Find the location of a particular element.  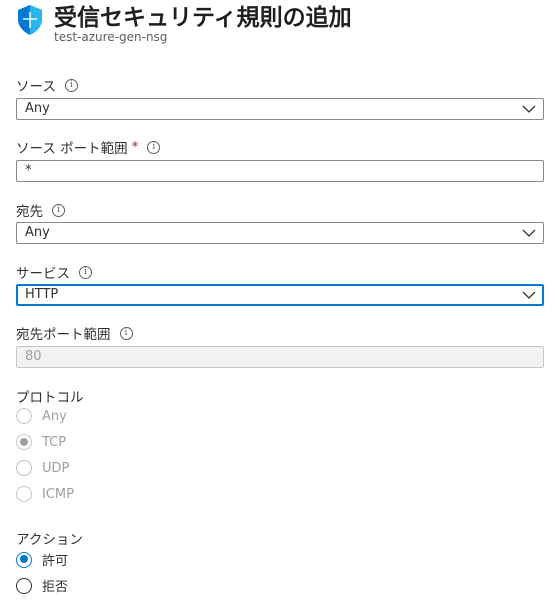

action-label: アクション is located at coordinates (49, 538).